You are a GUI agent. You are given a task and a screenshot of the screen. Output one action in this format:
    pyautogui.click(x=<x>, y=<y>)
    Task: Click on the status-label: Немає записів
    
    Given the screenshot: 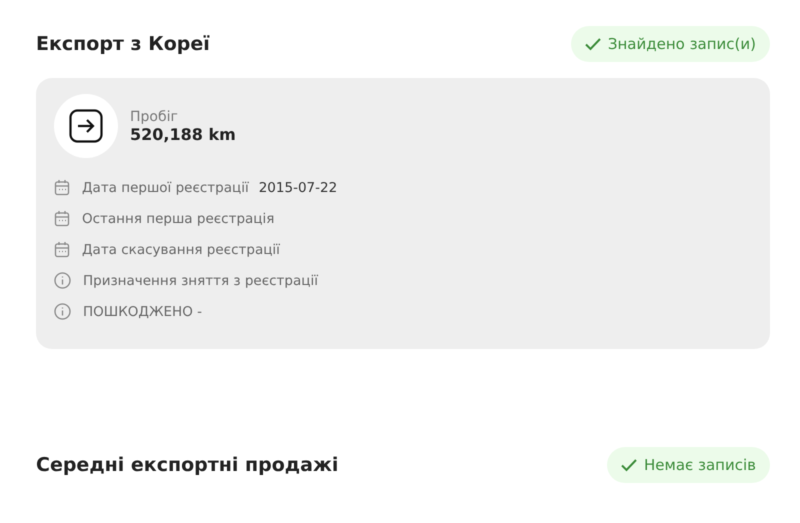 What is the action you would take?
    pyautogui.click(x=700, y=465)
    